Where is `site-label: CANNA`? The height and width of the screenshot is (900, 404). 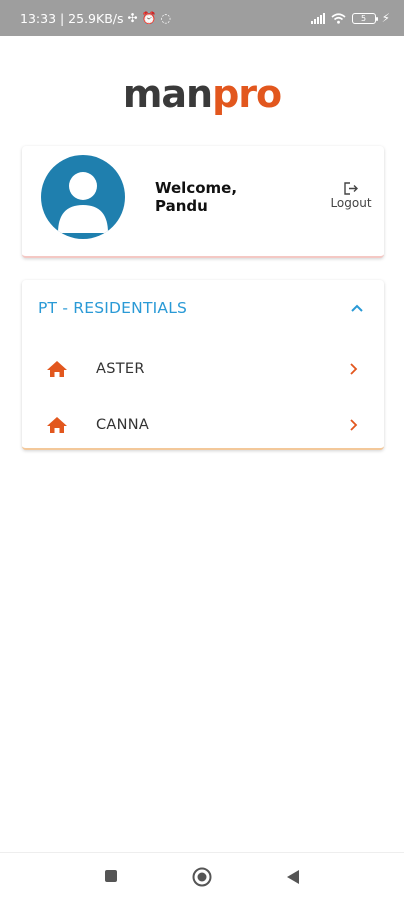
site-label: CANNA is located at coordinates (123, 425).